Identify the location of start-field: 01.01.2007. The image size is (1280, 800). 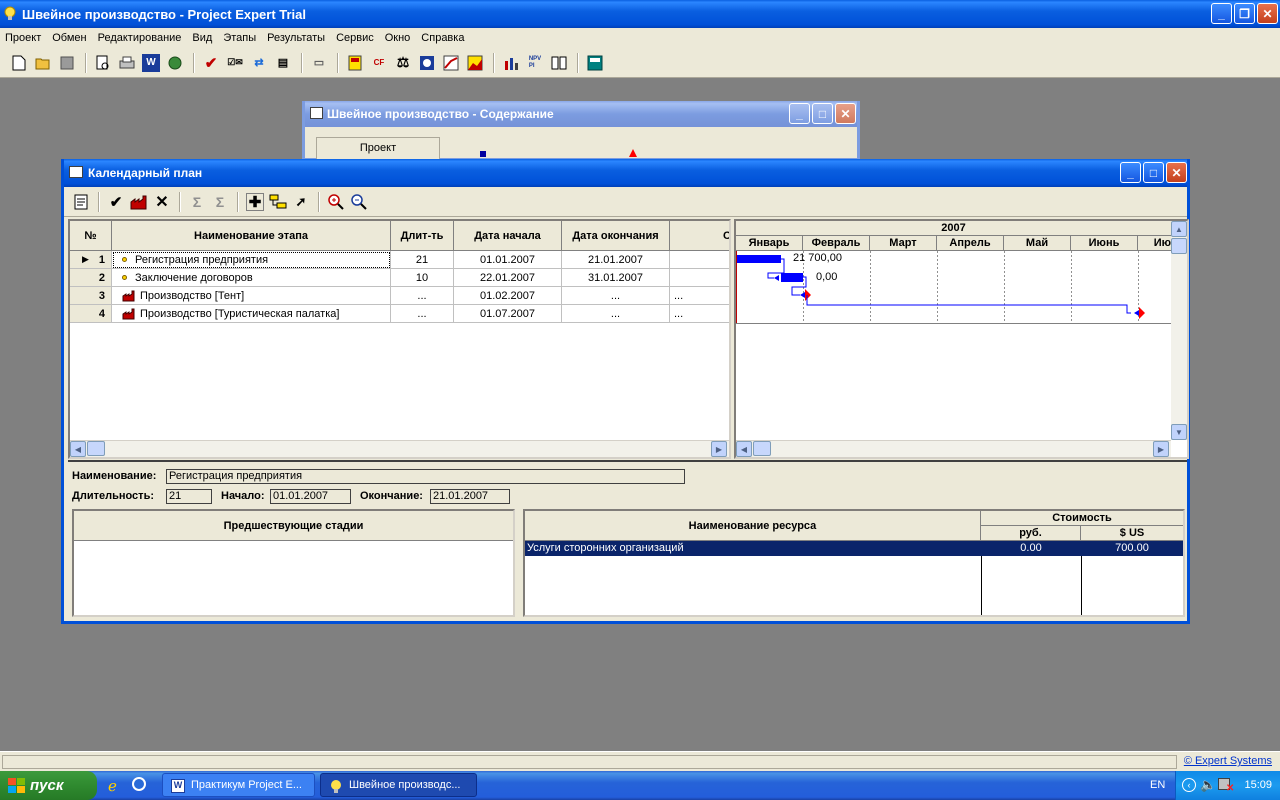
(310, 496).